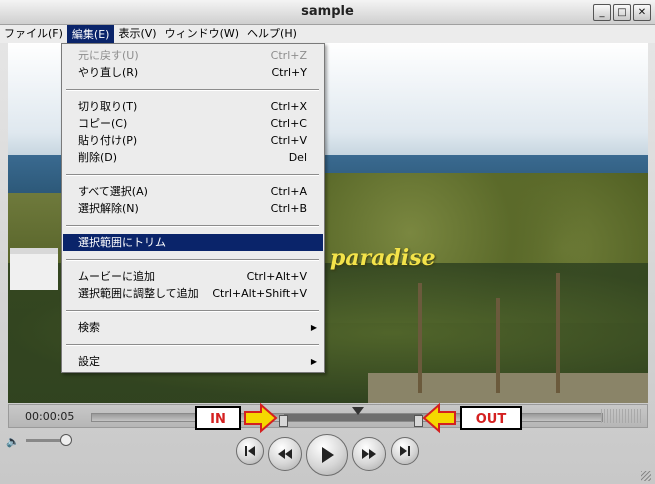 The image size is (655, 484). I want to click on arrow-right-icon, so click(261, 418).